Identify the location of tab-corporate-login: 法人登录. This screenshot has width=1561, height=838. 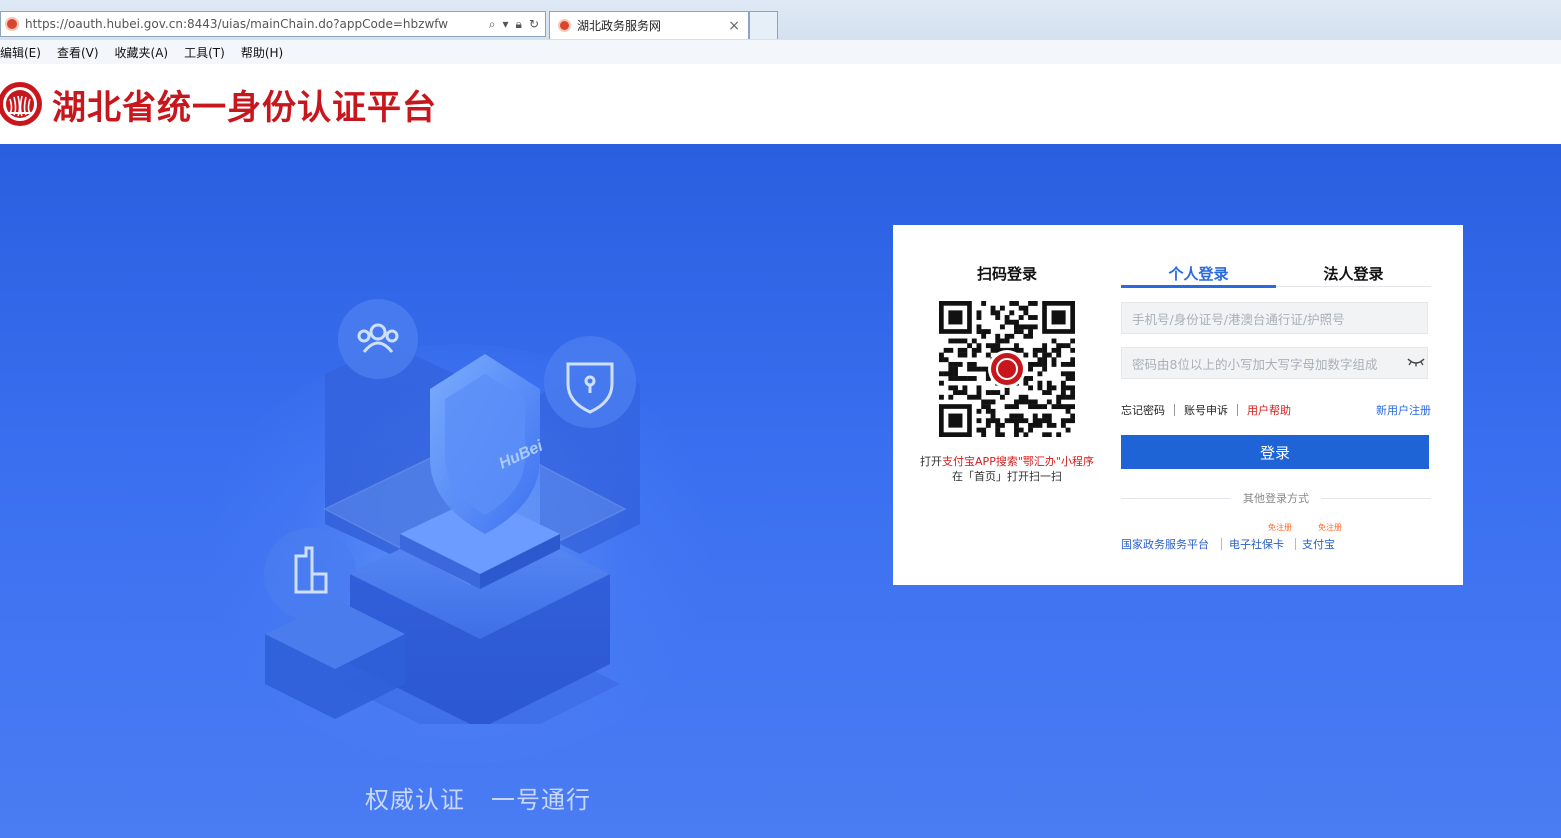
(1353, 274).